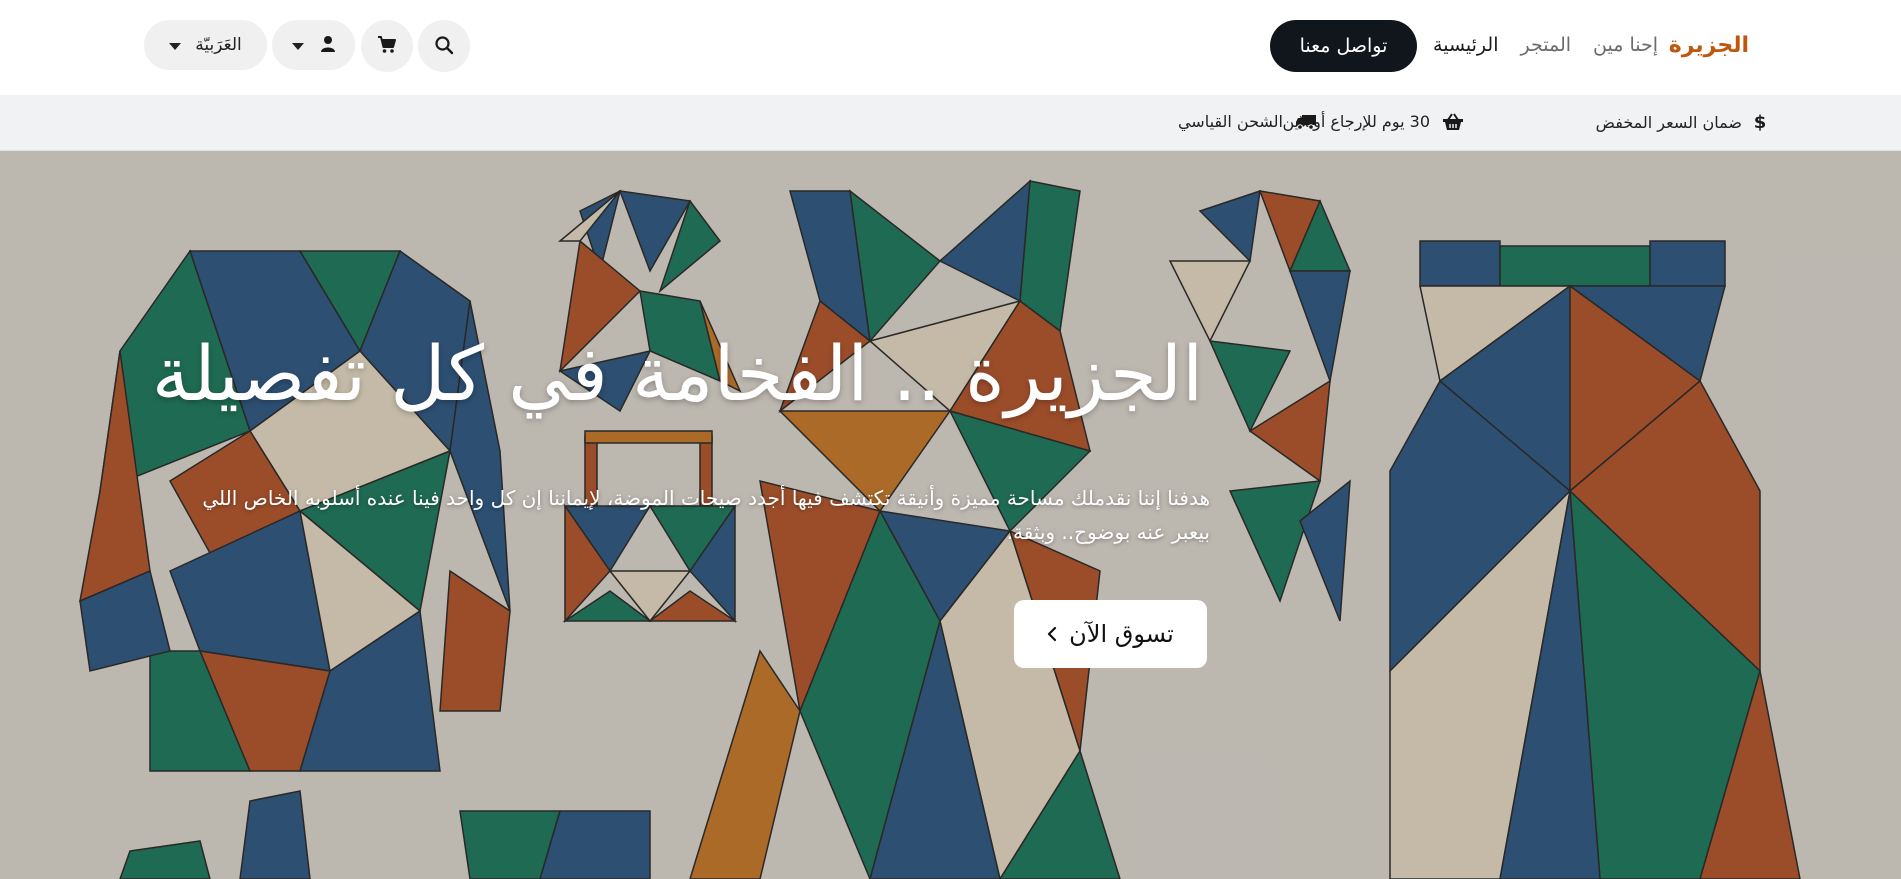  What do you see at coordinates (1343, 46) in the screenshot?
I see `contact-button: تواصل معنا` at bounding box center [1343, 46].